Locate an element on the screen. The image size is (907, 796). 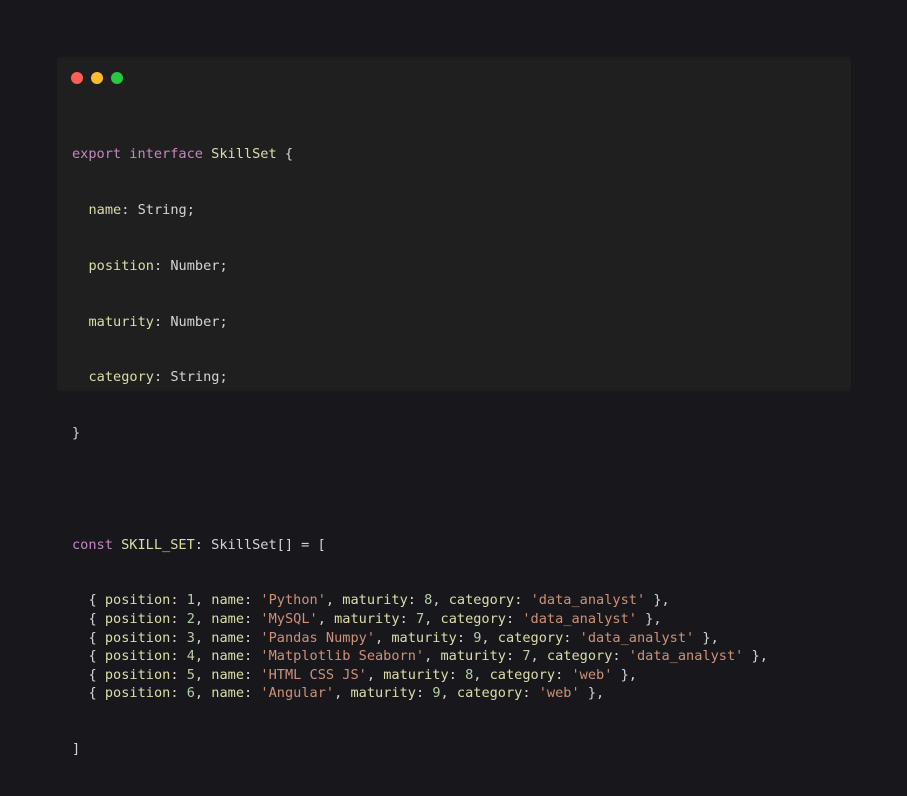
value-position: 1 is located at coordinates (190, 600).